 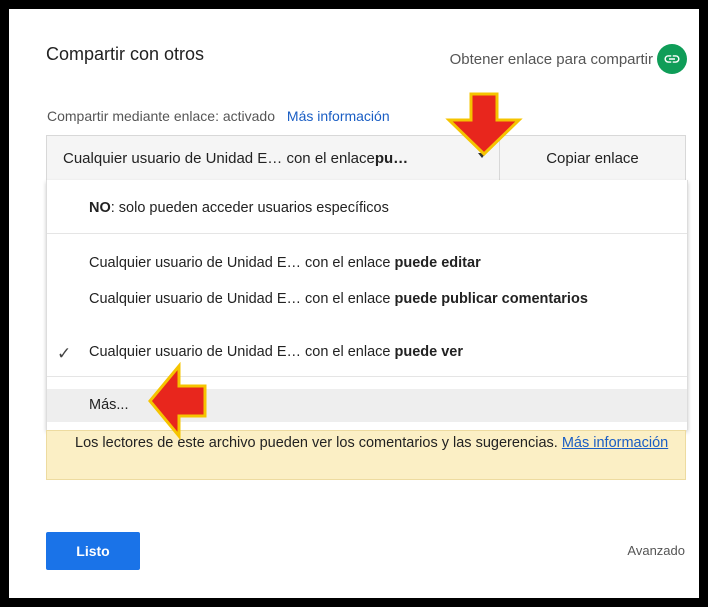 I want to click on annotation-arrow-left-icon, so click(x=177, y=401).